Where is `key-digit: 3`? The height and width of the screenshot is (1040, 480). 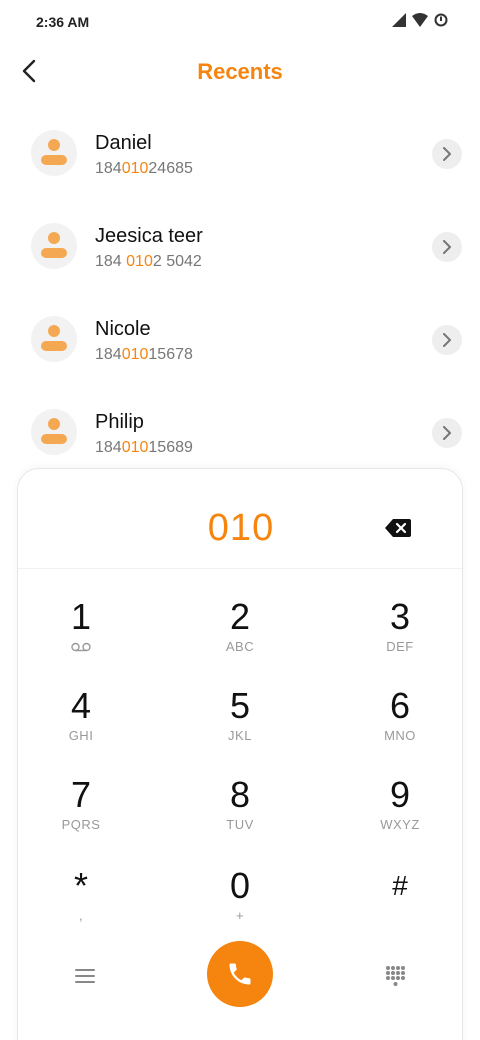
key-digit: 3 is located at coordinates (400, 616).